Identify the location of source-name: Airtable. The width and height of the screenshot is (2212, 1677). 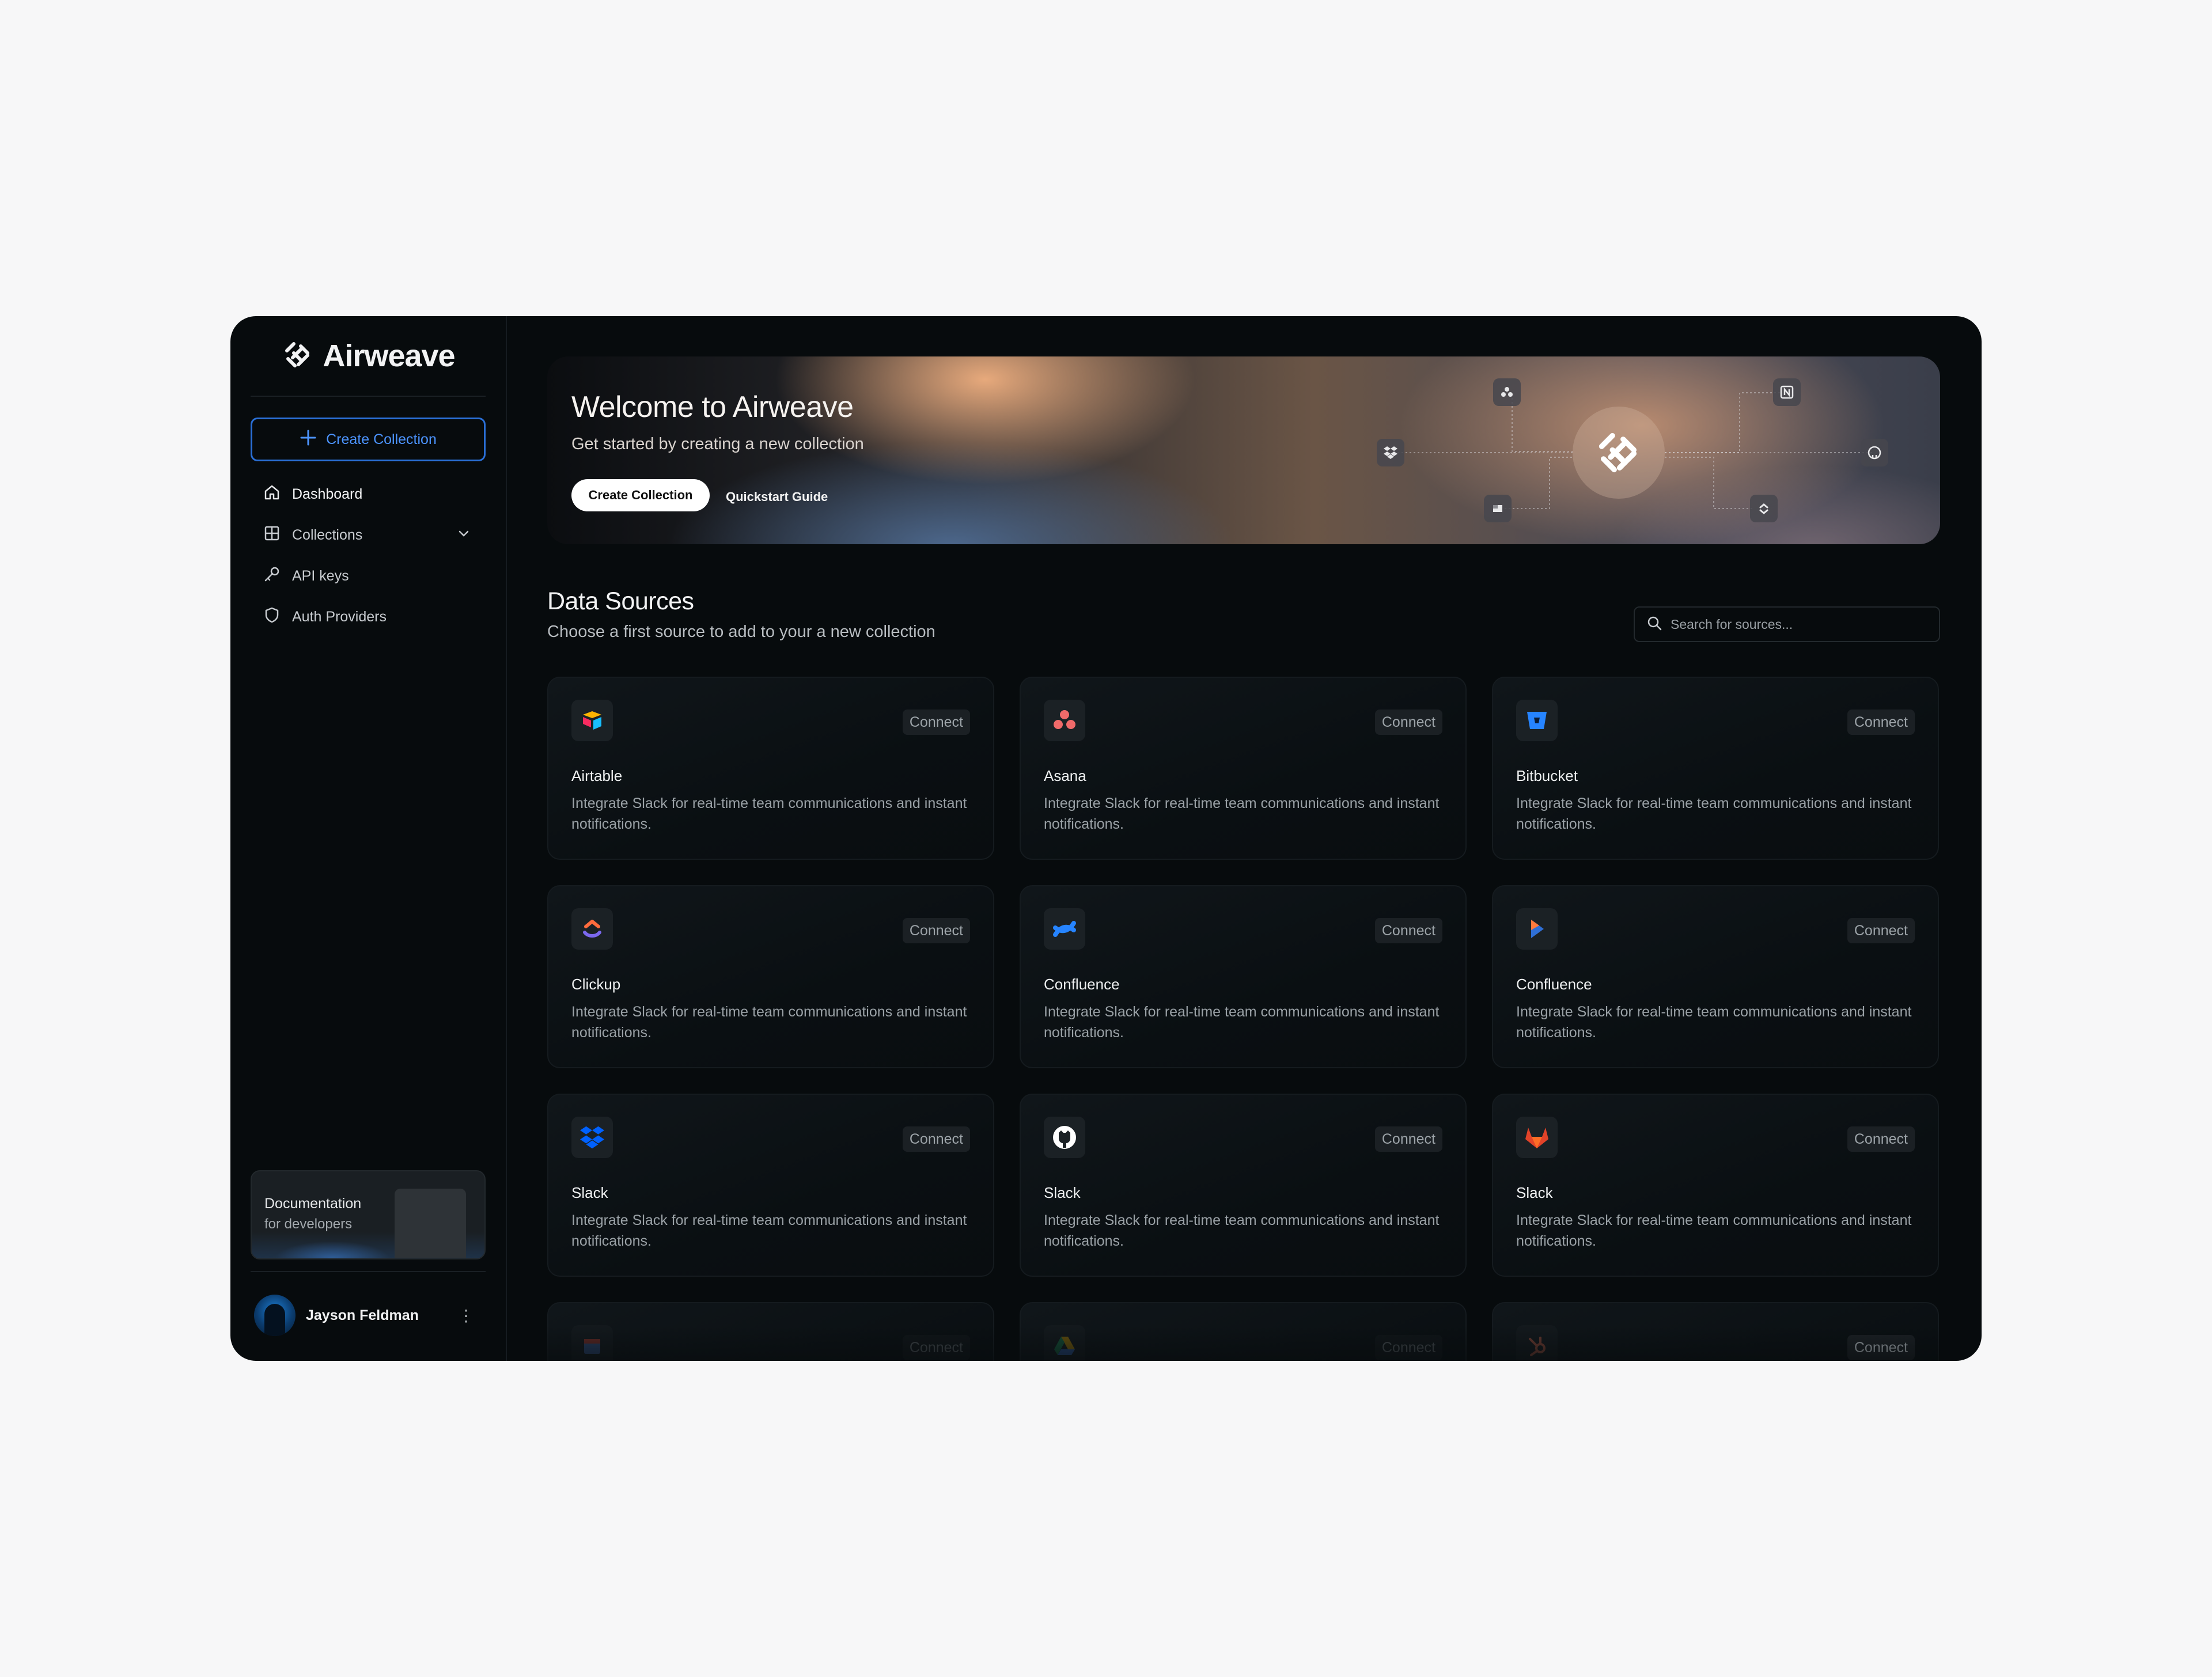
(597, 775).